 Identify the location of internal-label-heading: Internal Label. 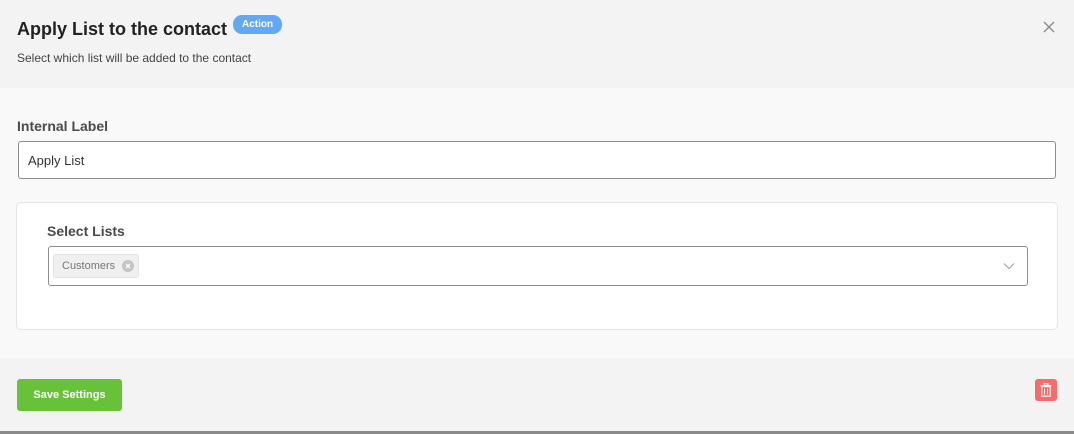
(63, 126).